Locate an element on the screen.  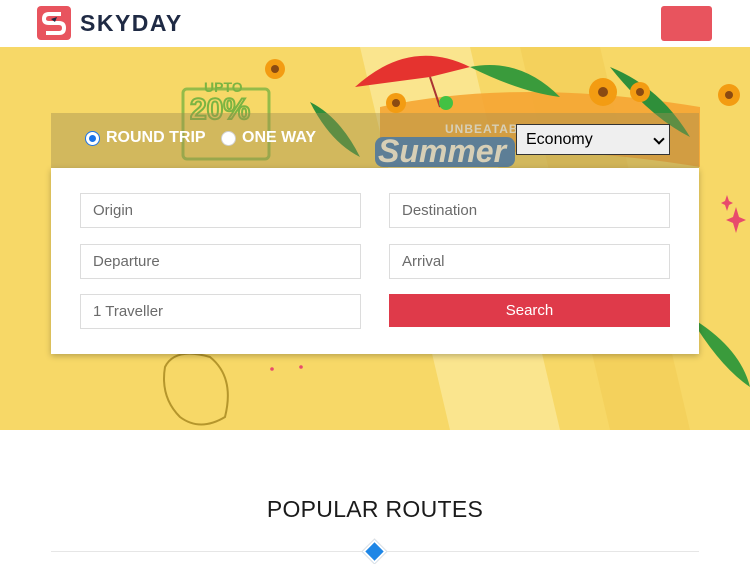
diamond-icon is located at coordinates (374, 551).